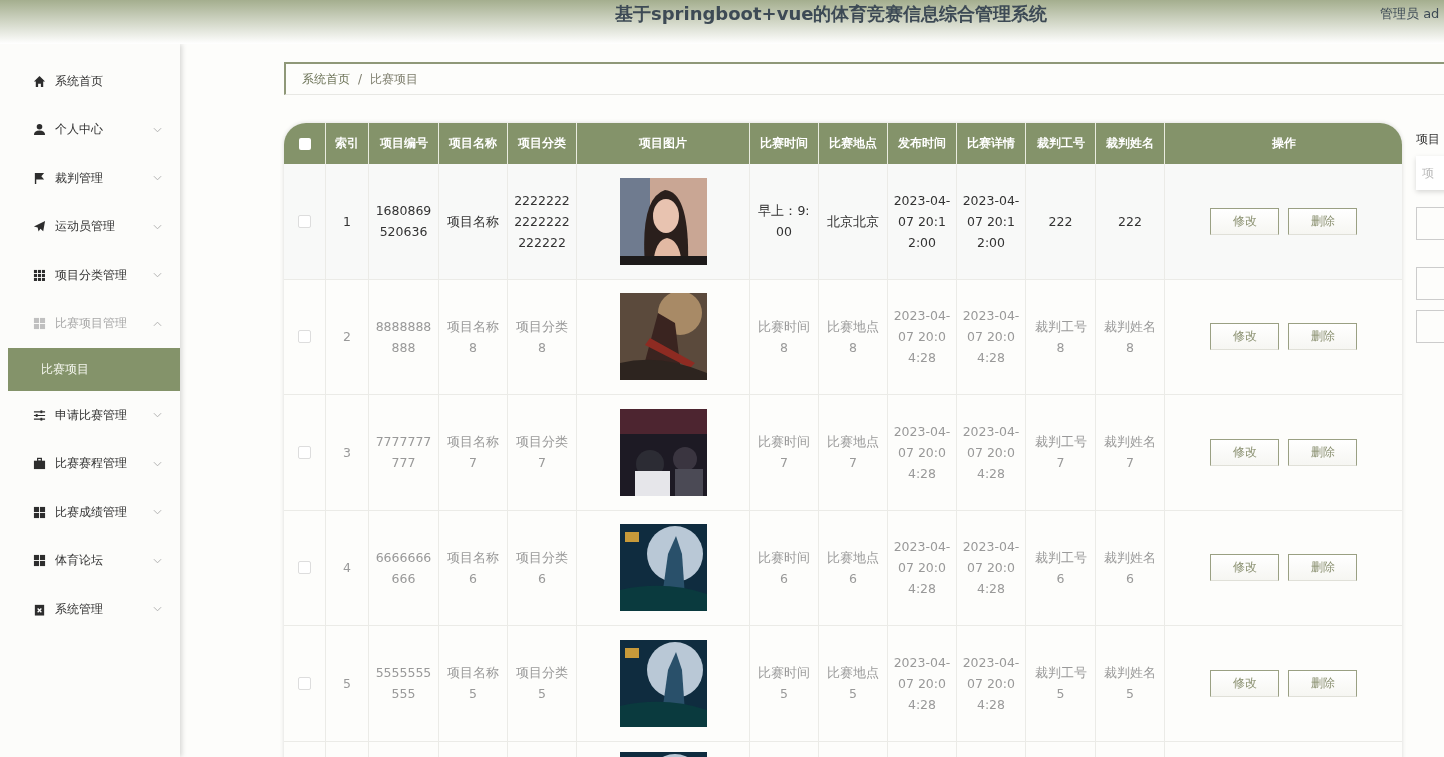 The image size is (1444, 757). I want to click on submenu-item: 比赛项目, so click(94, 369).